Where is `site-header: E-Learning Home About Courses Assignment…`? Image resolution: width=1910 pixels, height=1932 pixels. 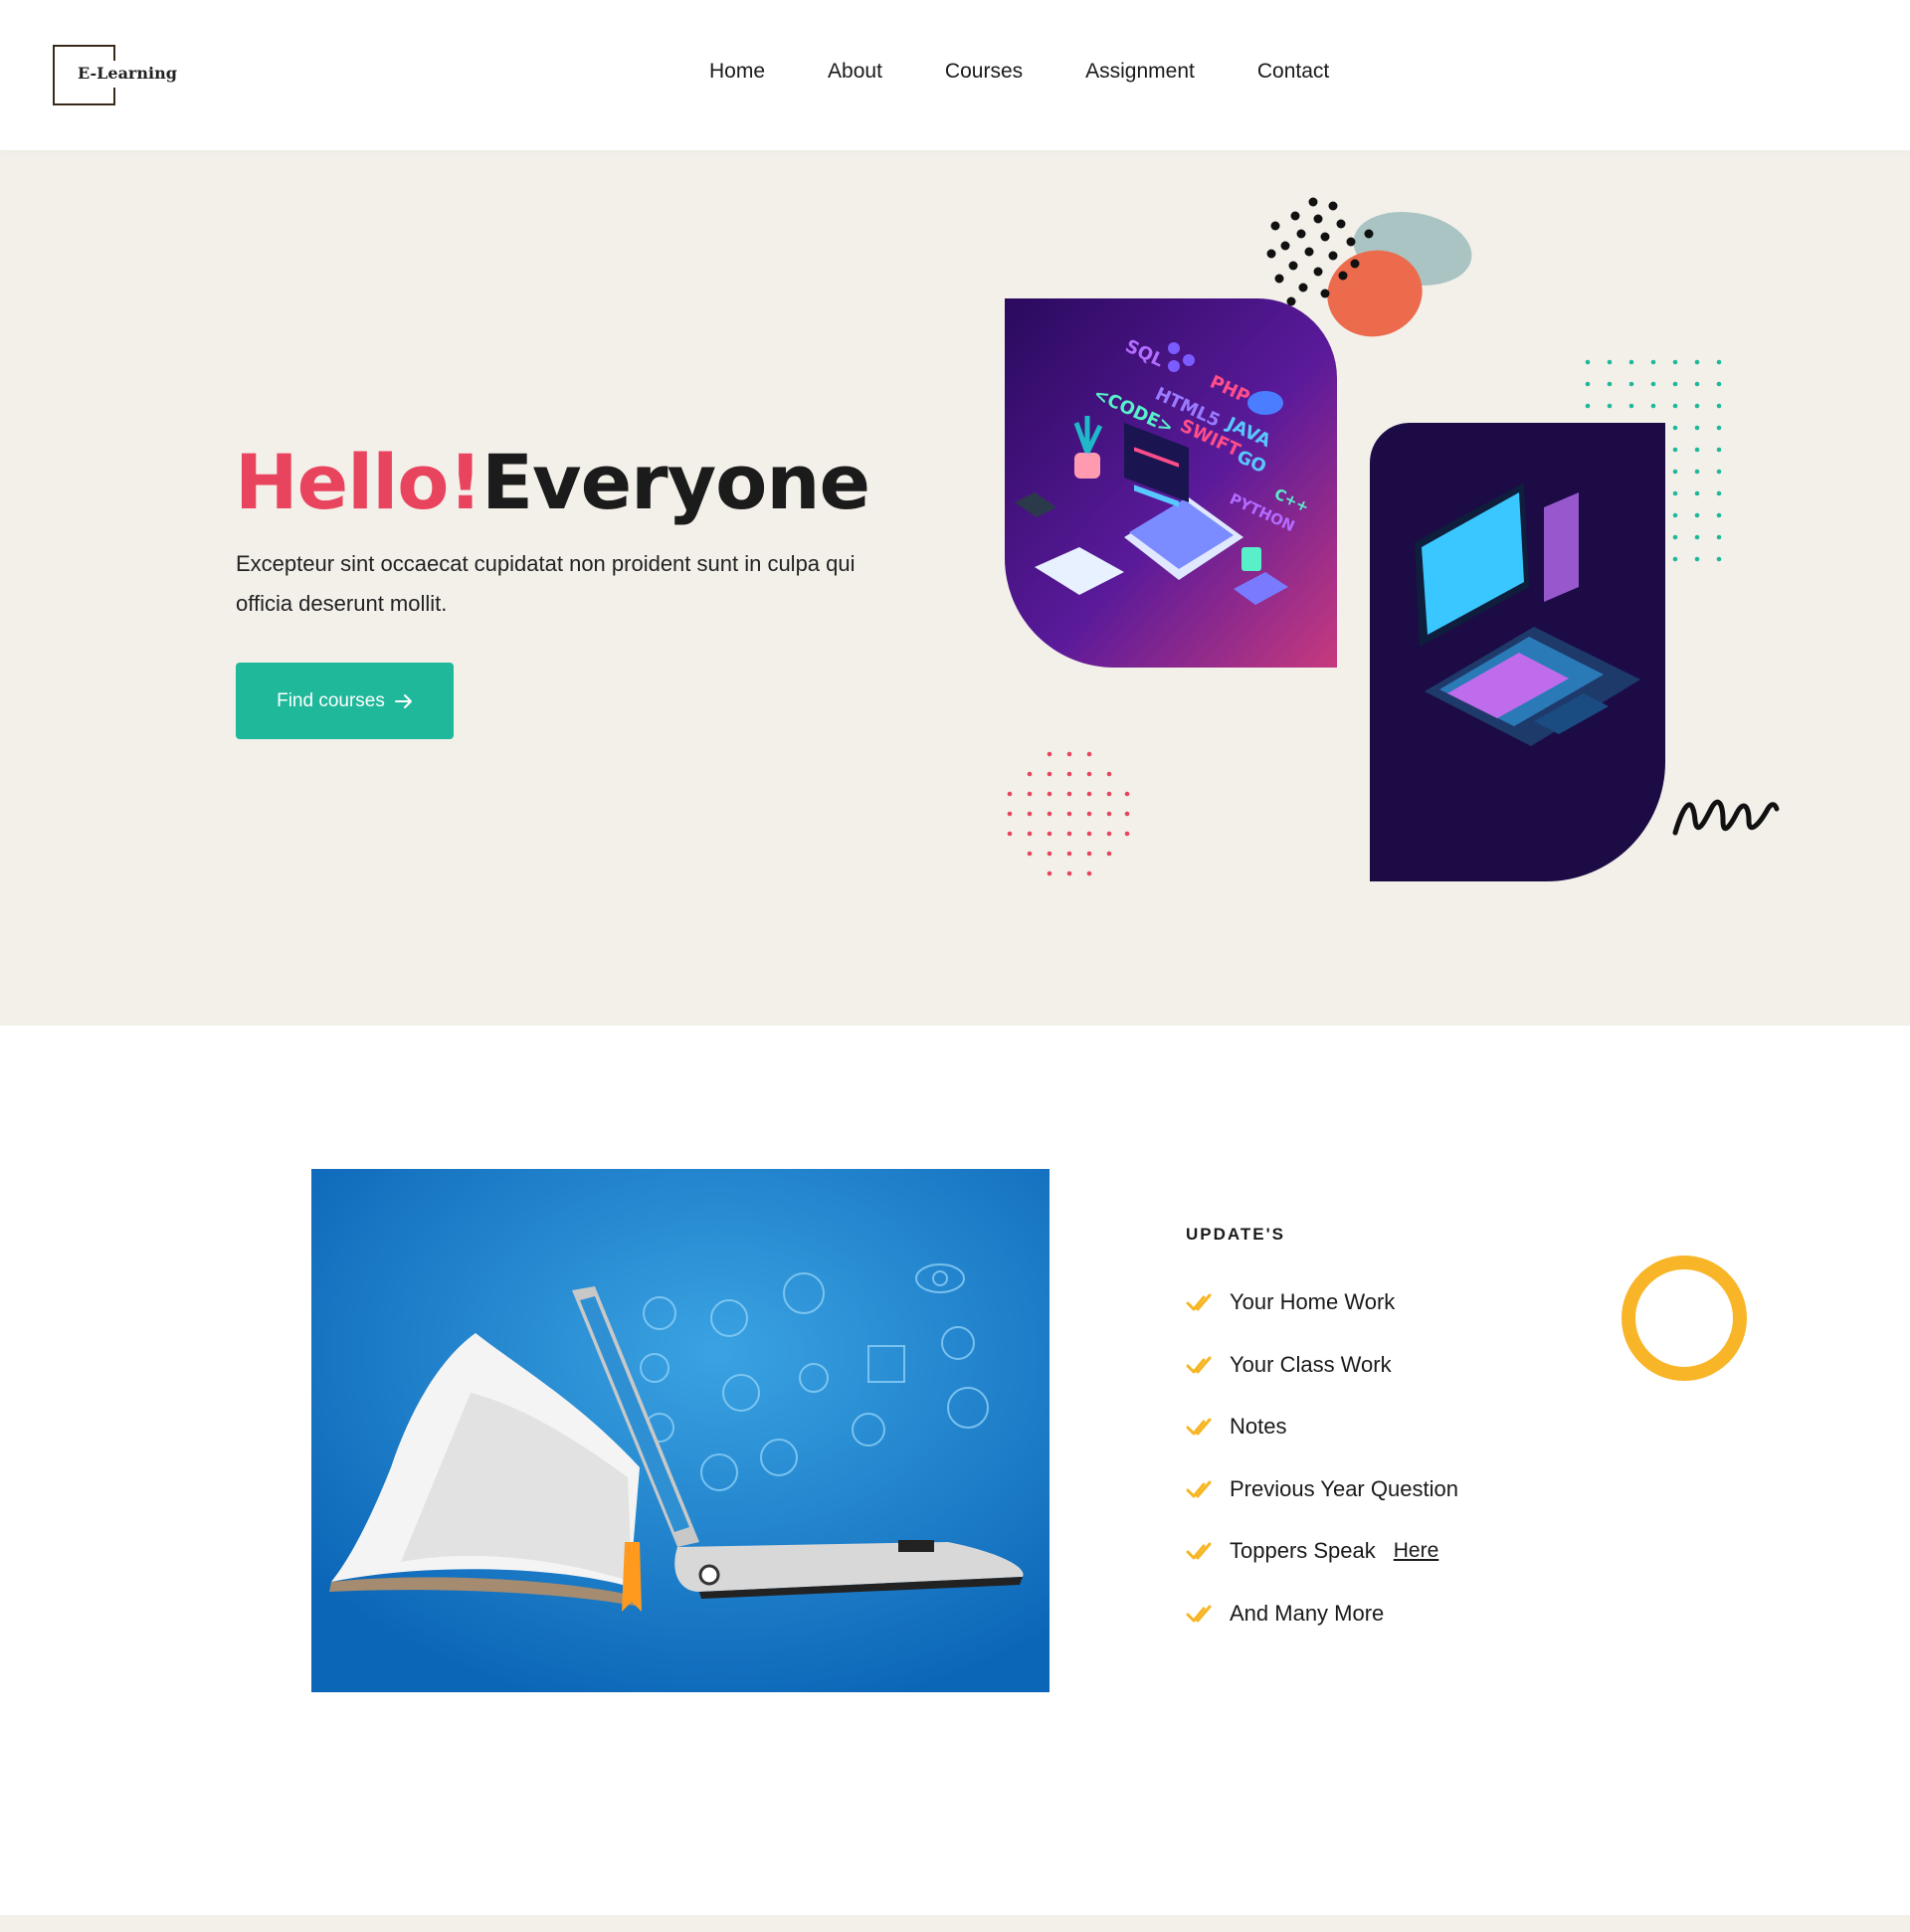
site-header: E-Learning Home About Courses Assignment… is located at coordinates (955, 75).